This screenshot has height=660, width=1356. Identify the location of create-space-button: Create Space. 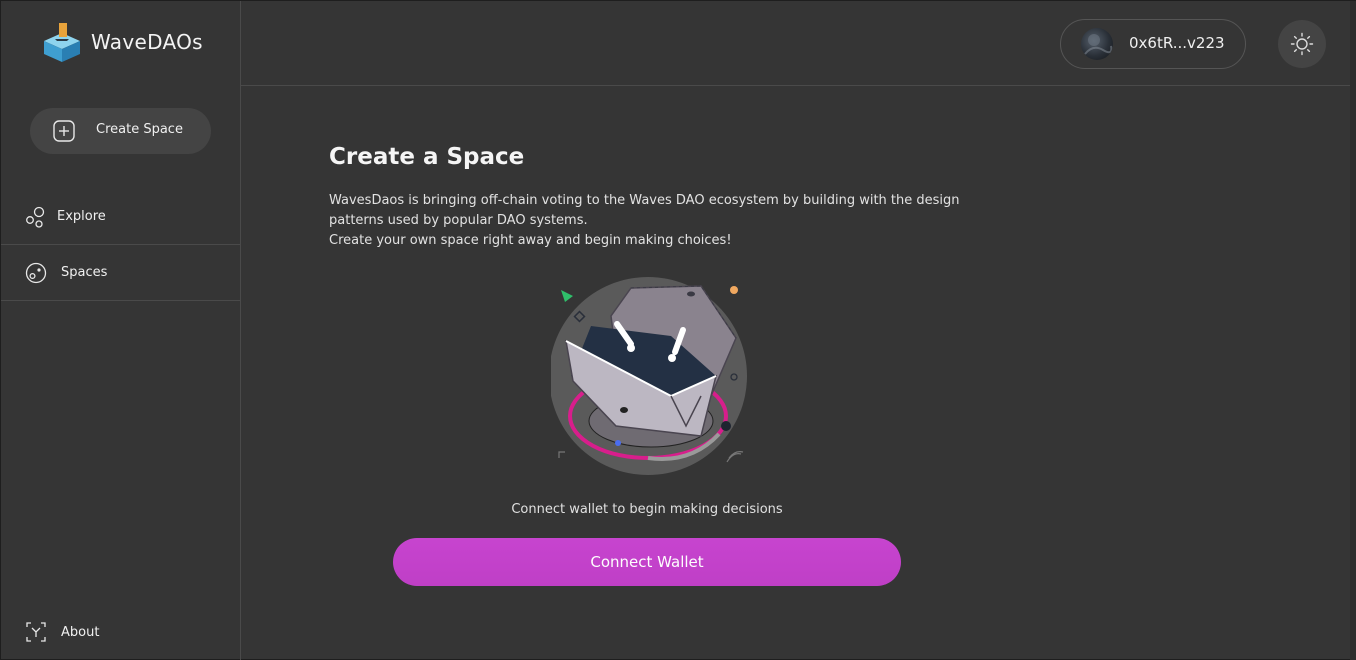
(120, 131).